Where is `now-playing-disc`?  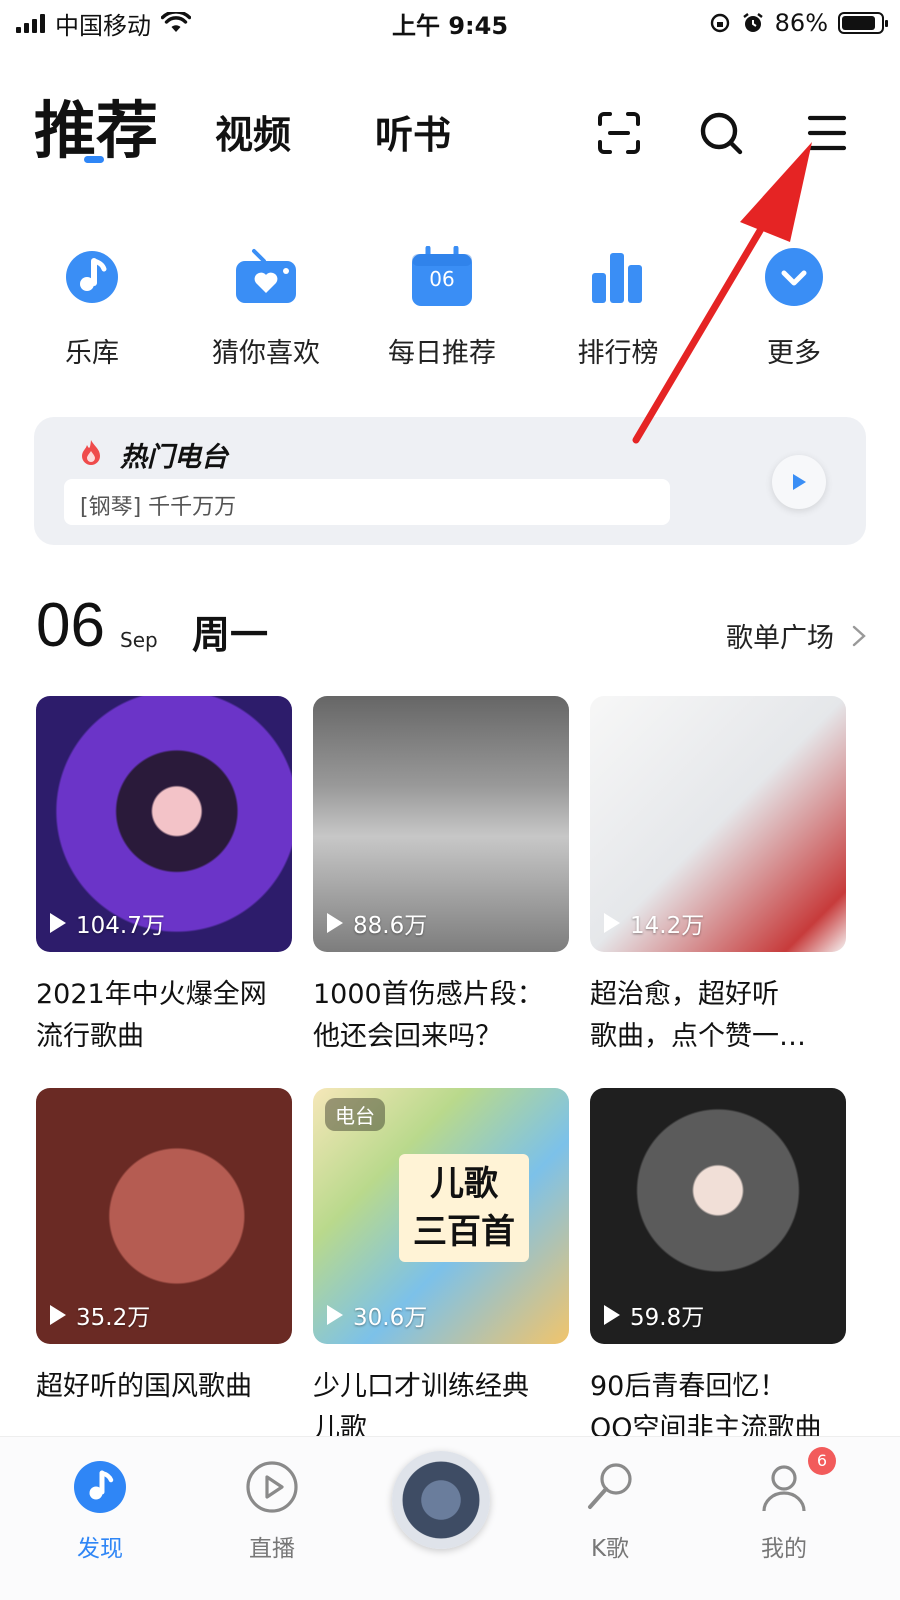 now-playing-disc is located at coordinates (441, 1500).